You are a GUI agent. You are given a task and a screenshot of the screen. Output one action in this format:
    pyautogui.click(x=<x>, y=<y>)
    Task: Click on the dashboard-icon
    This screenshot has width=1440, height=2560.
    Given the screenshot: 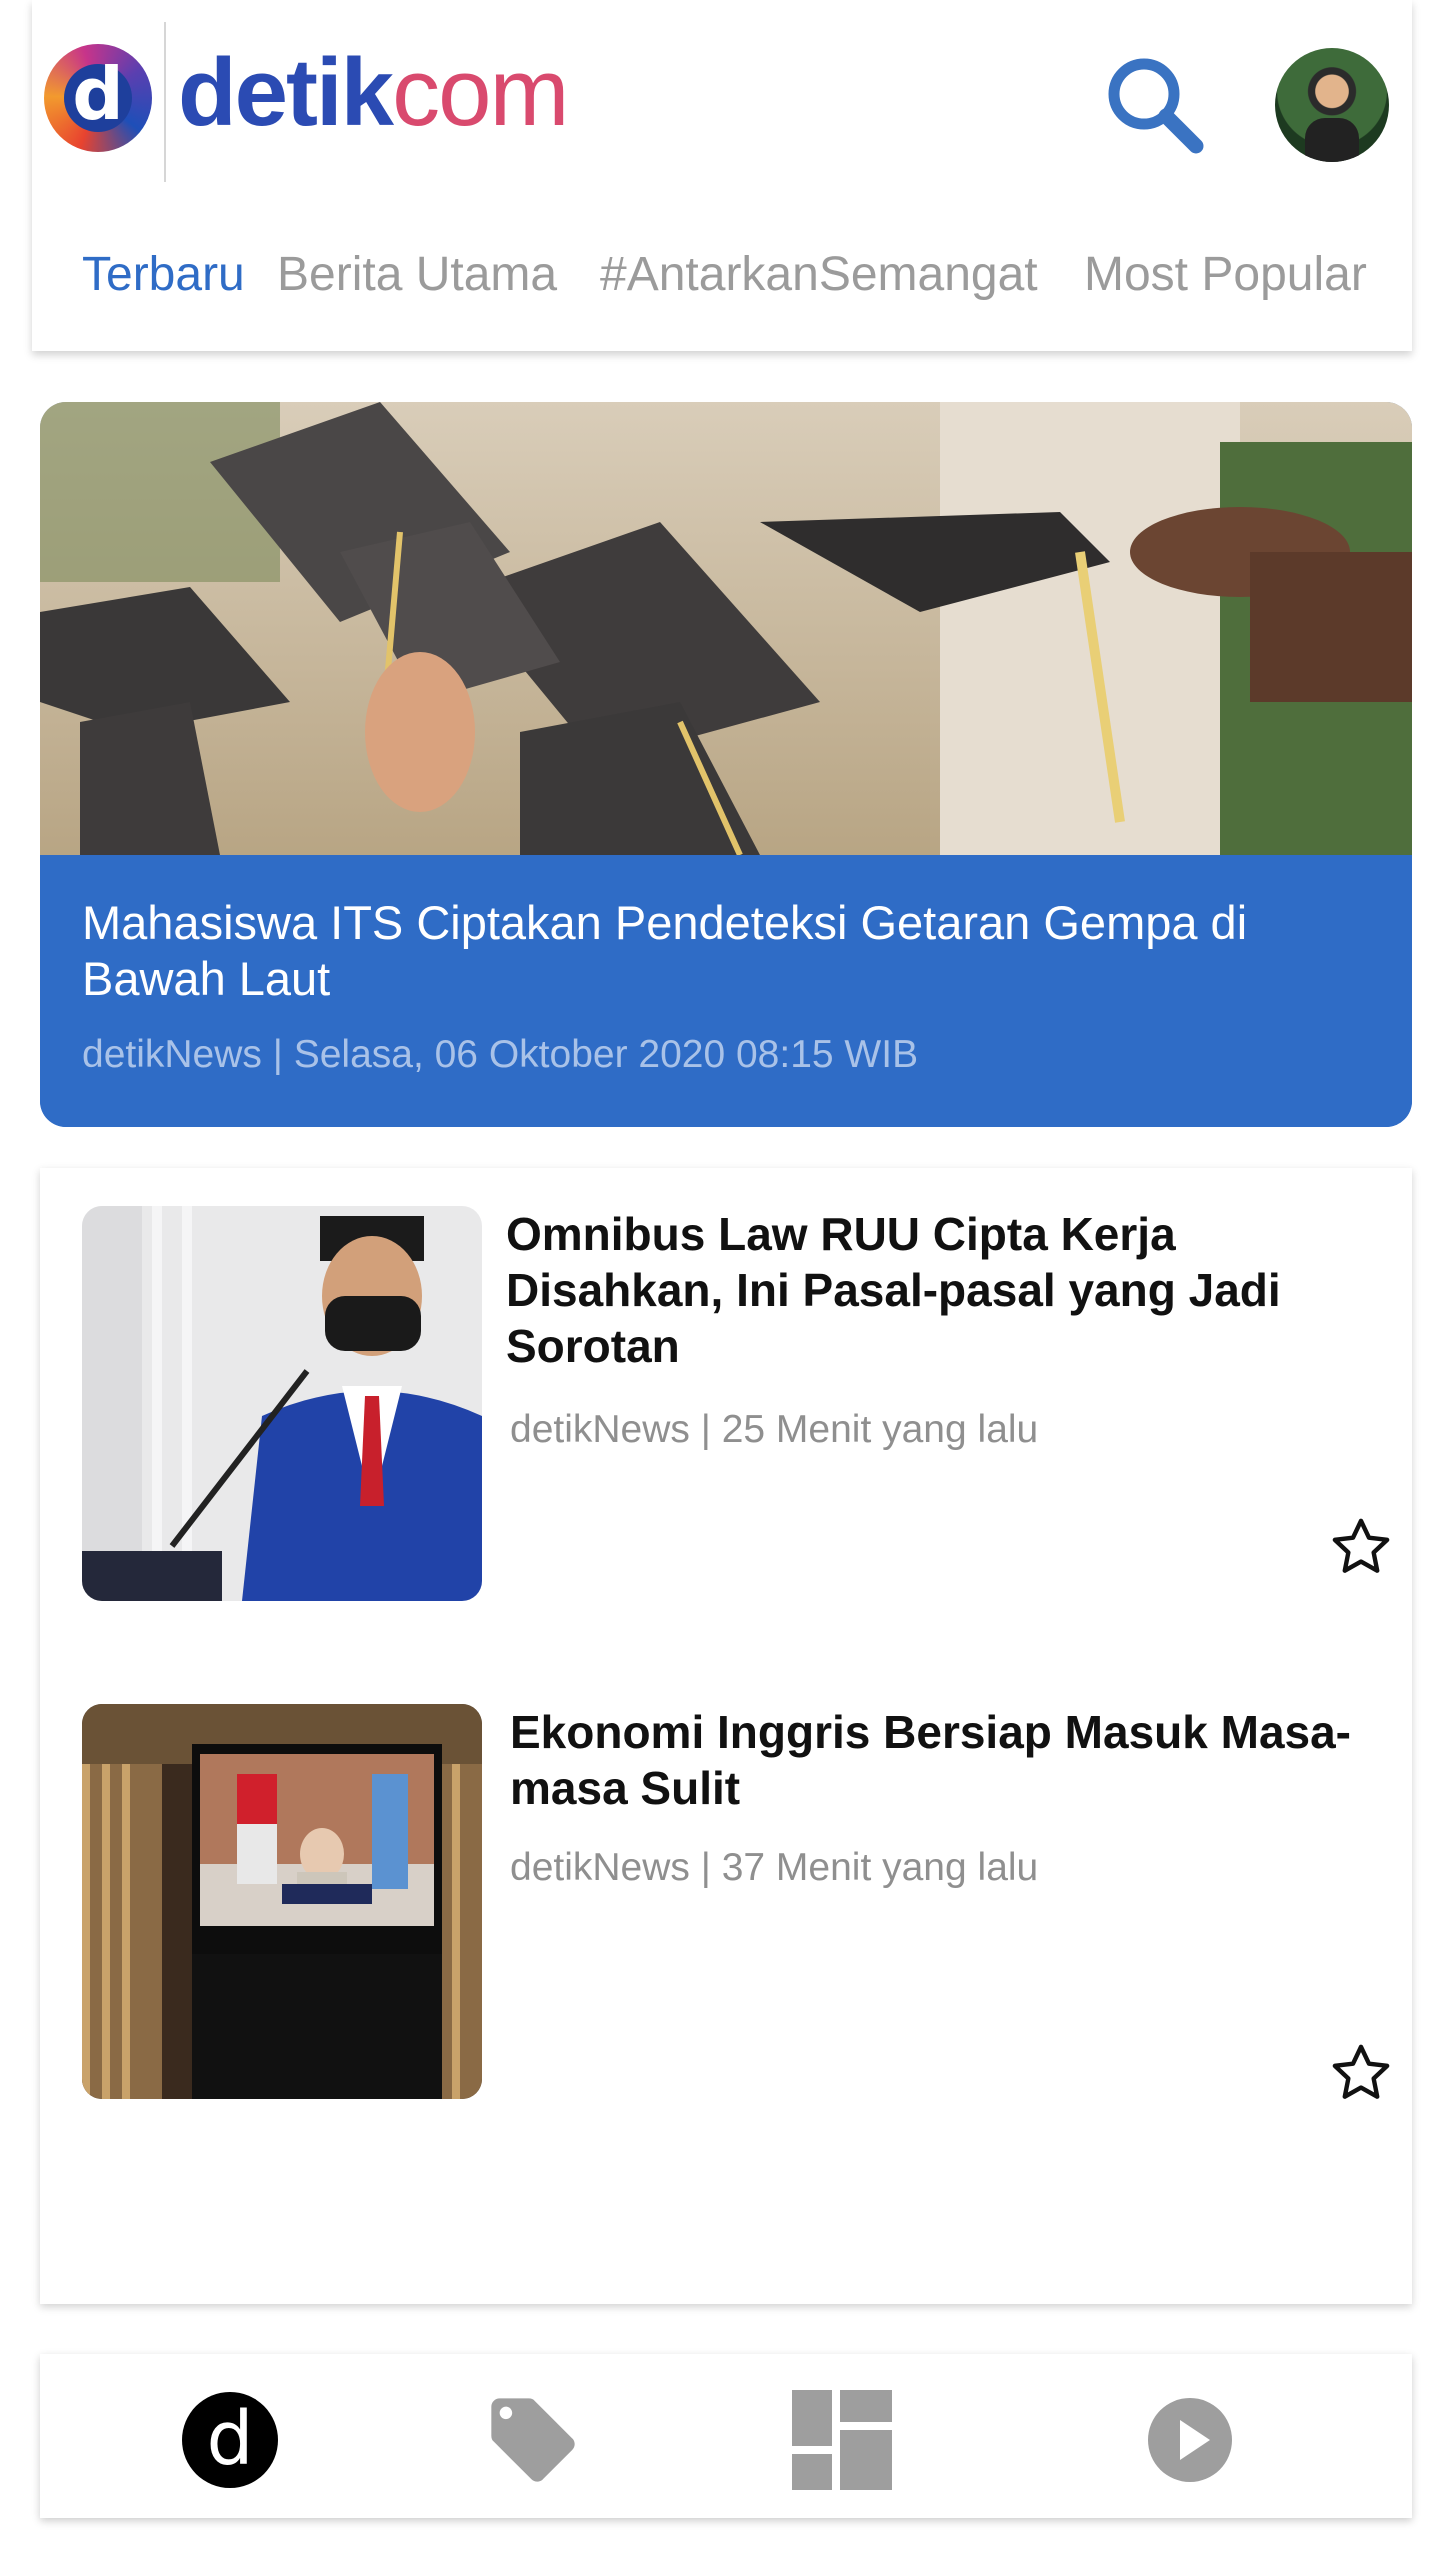 What is the action you would take?
    pyautogui.click(x=842, y=2440)
    